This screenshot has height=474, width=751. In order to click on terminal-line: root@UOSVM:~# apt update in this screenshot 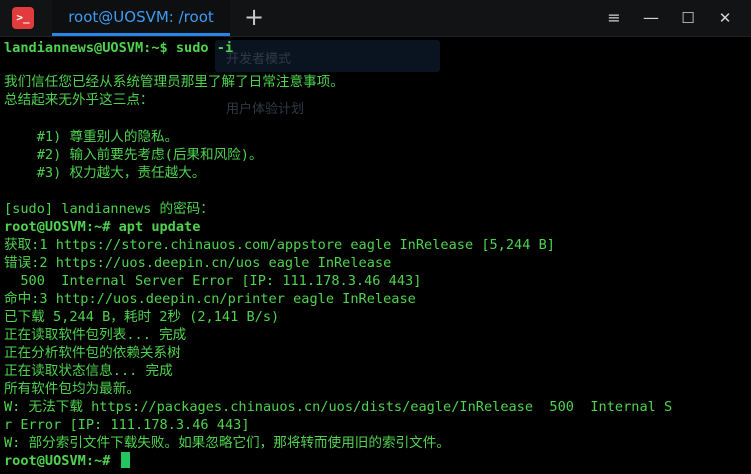, I will do `click(102, 227)`.